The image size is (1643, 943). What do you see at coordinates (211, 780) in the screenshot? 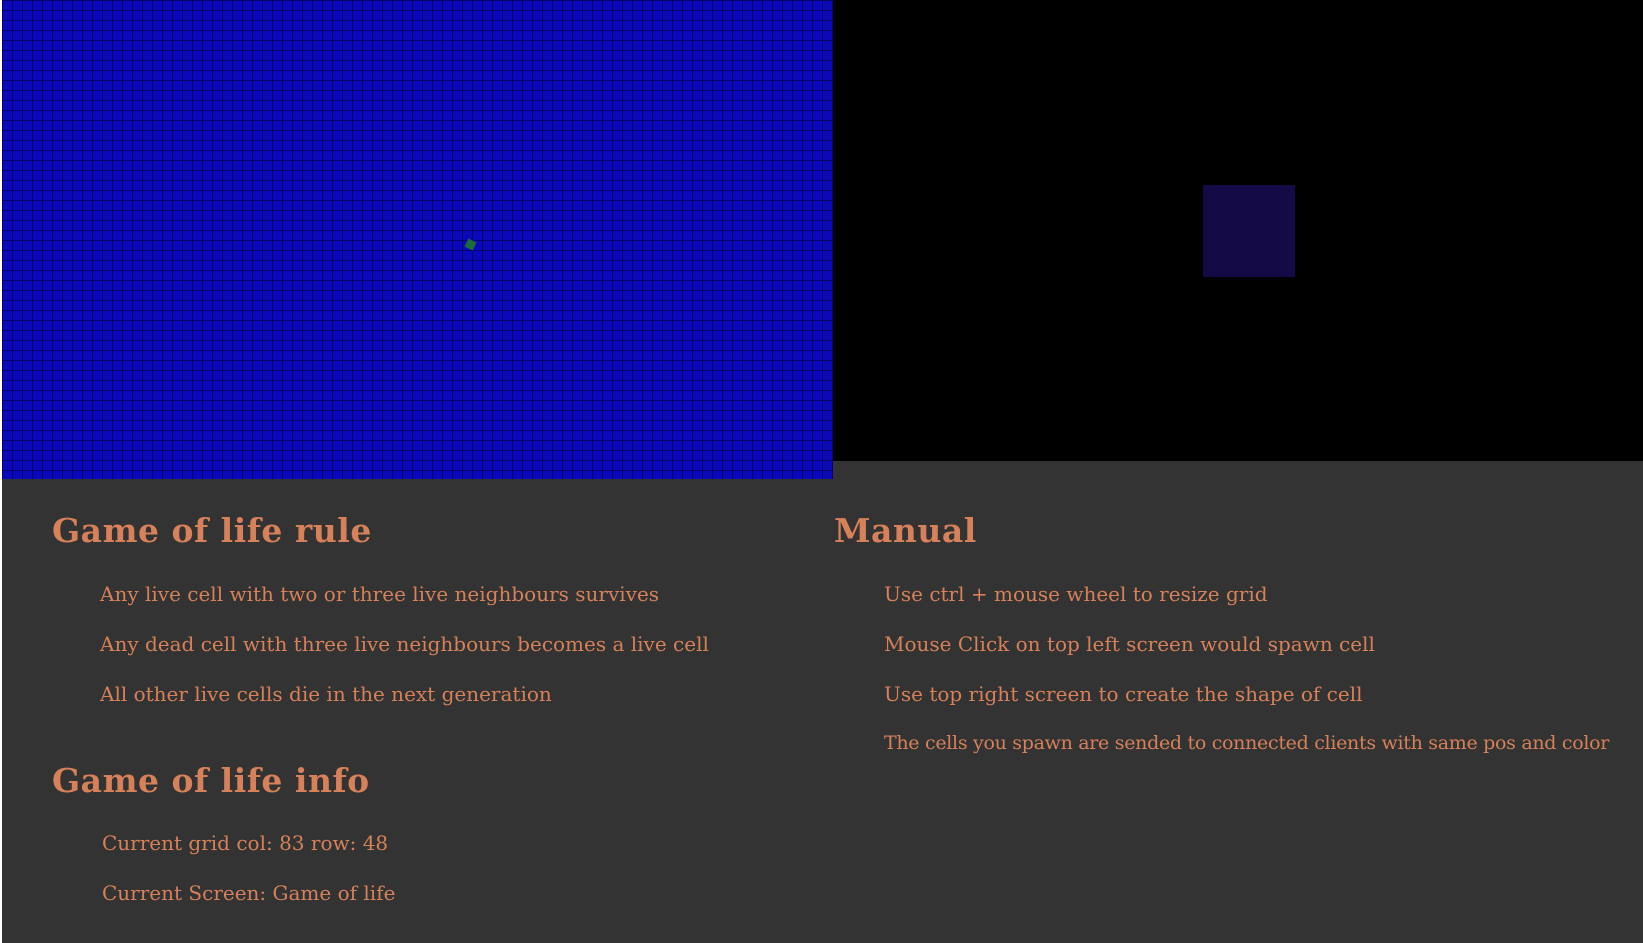
I see `info-title: Game of life info` at bounding box center [211, 780].